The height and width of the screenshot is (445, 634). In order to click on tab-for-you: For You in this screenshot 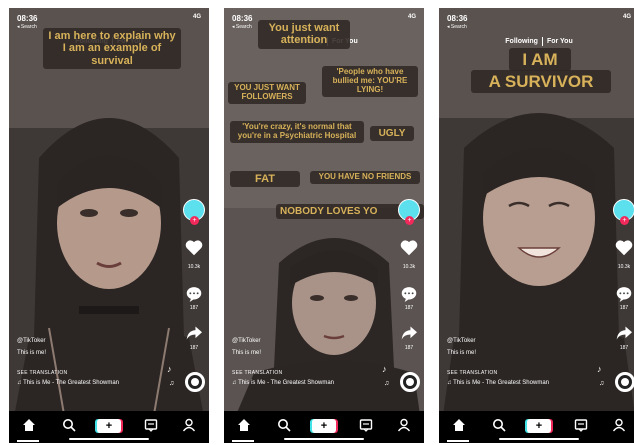, I will do `click(560, 41)`.